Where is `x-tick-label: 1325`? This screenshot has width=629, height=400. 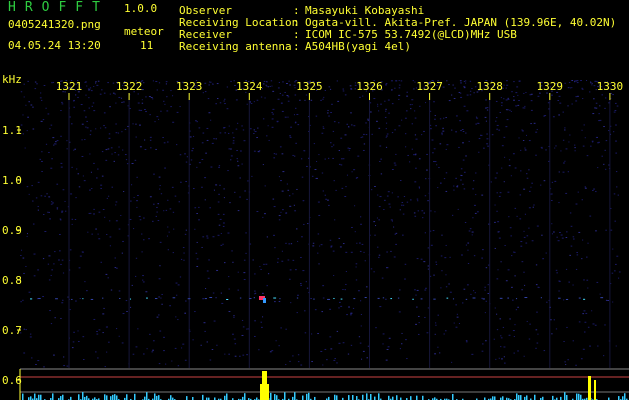
x-tick-label: 1325 is located at coordinates (309, 86).